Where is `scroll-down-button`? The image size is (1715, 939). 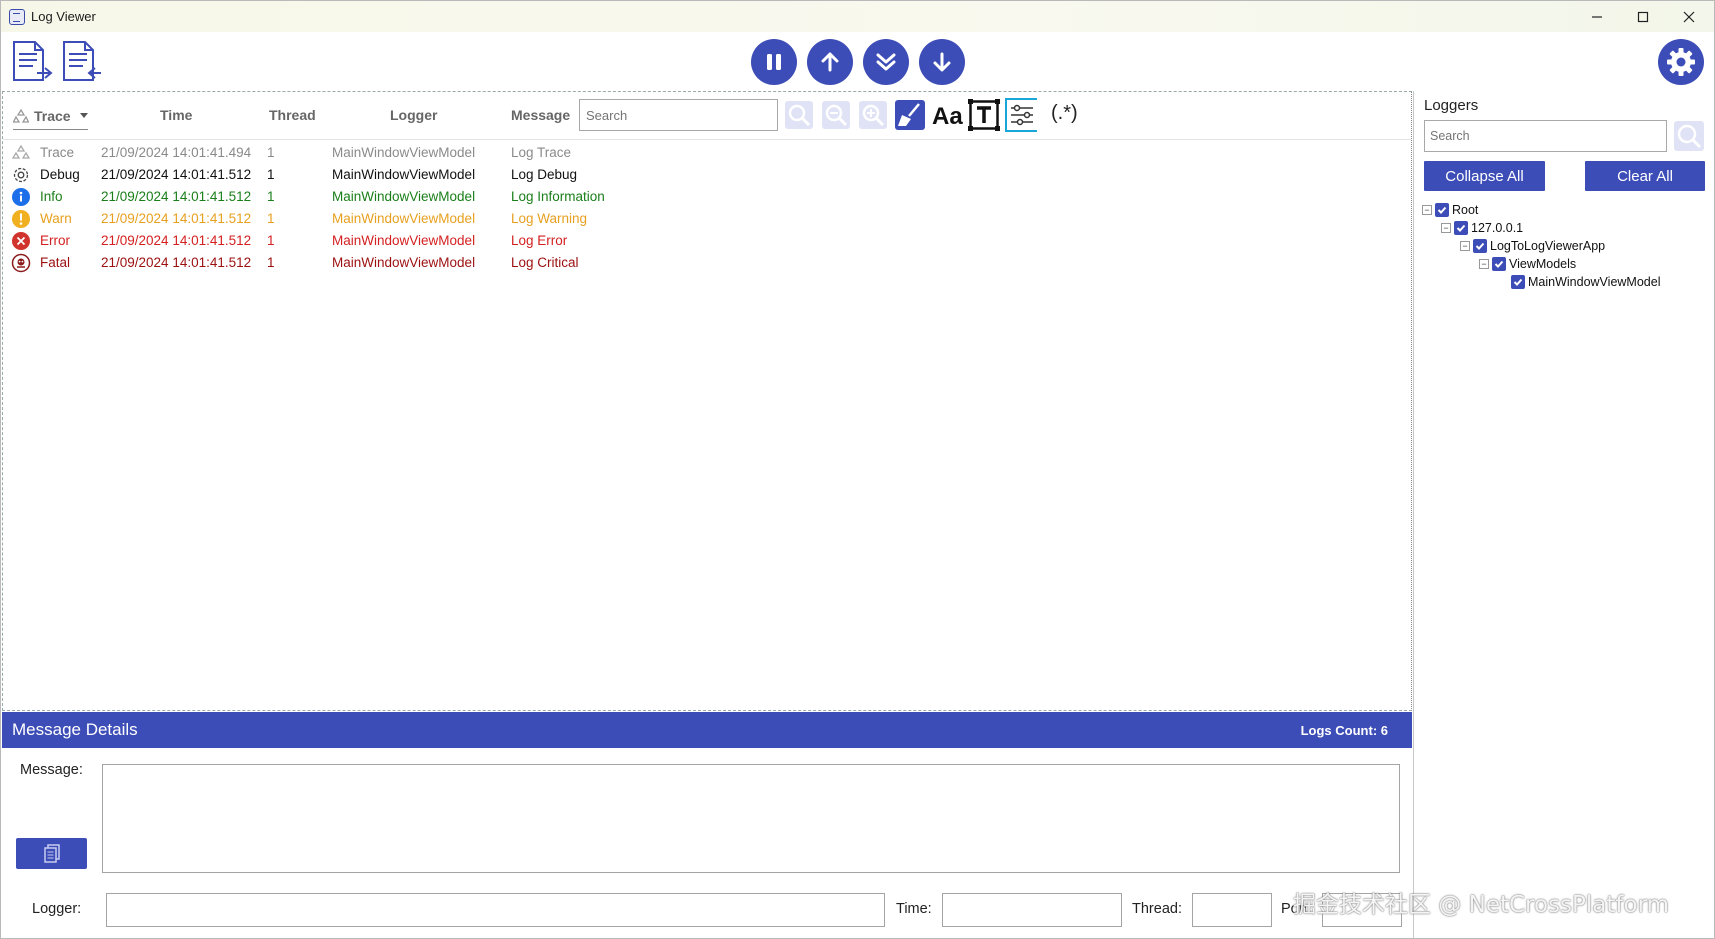
scroll-down-button is located at coordinates (942, 62).